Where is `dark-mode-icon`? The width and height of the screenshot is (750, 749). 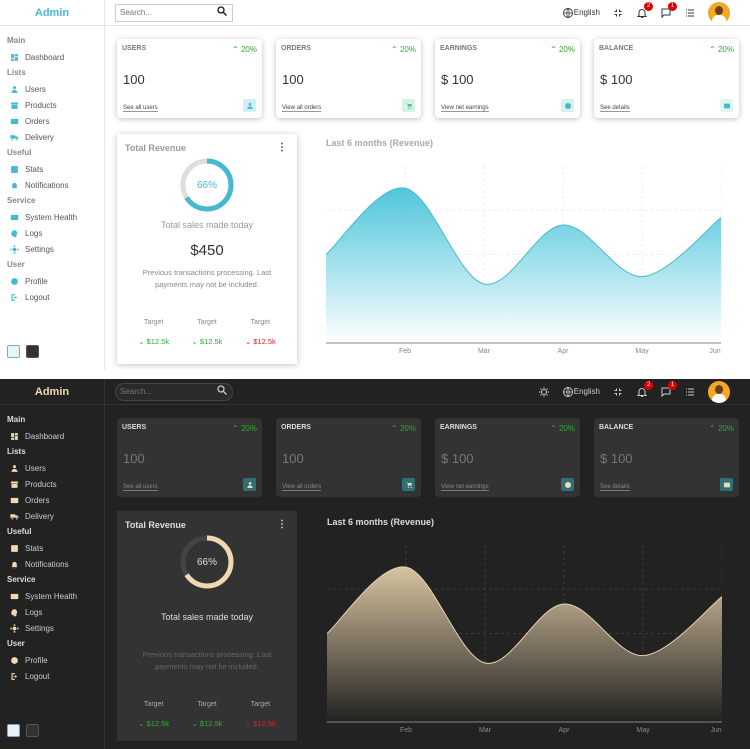 dark-mode-icon is located at coordinates (544, 392).